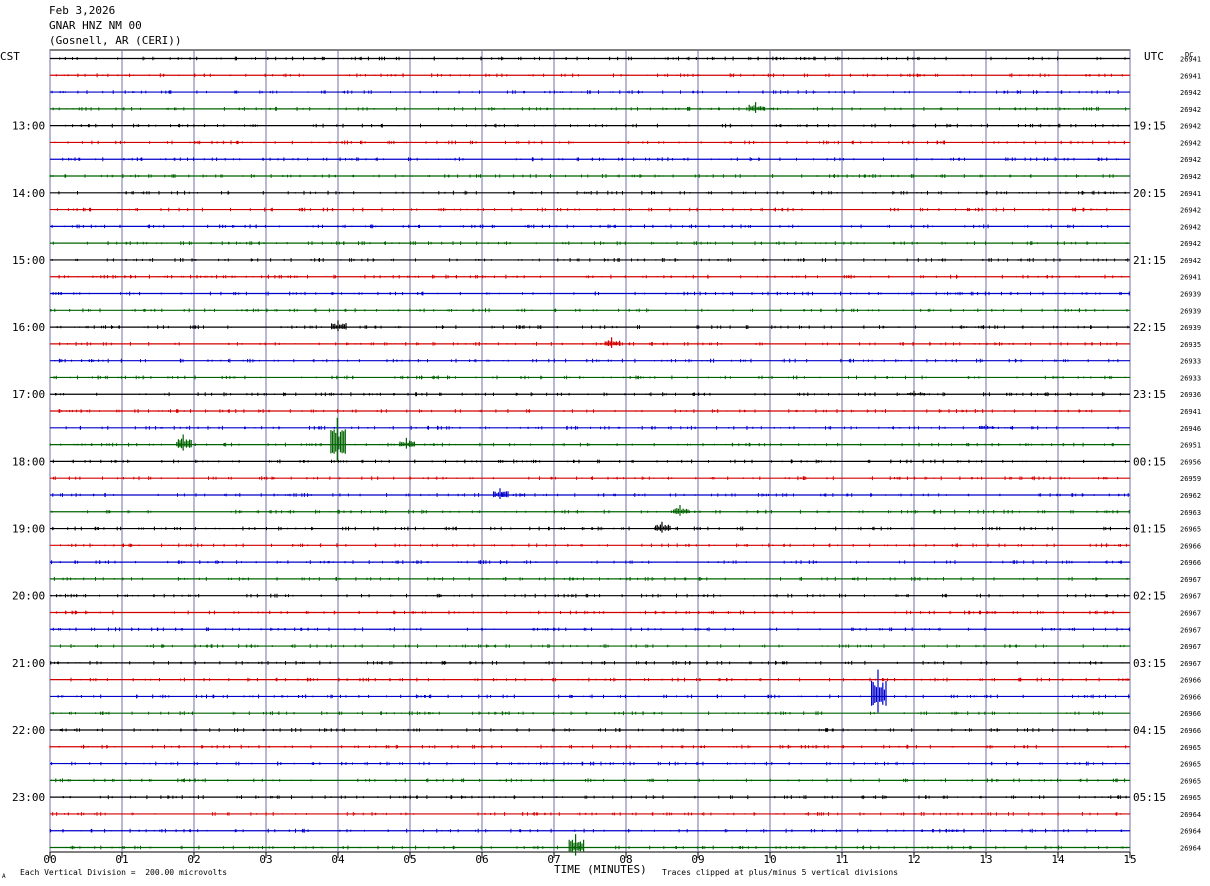 The width and height of the screenshot is (1210, 886). What do you see at coordinates (1129, 859) in the screenshot?
I see `x-tick-label: 15` at bounding box center [1129, 859].